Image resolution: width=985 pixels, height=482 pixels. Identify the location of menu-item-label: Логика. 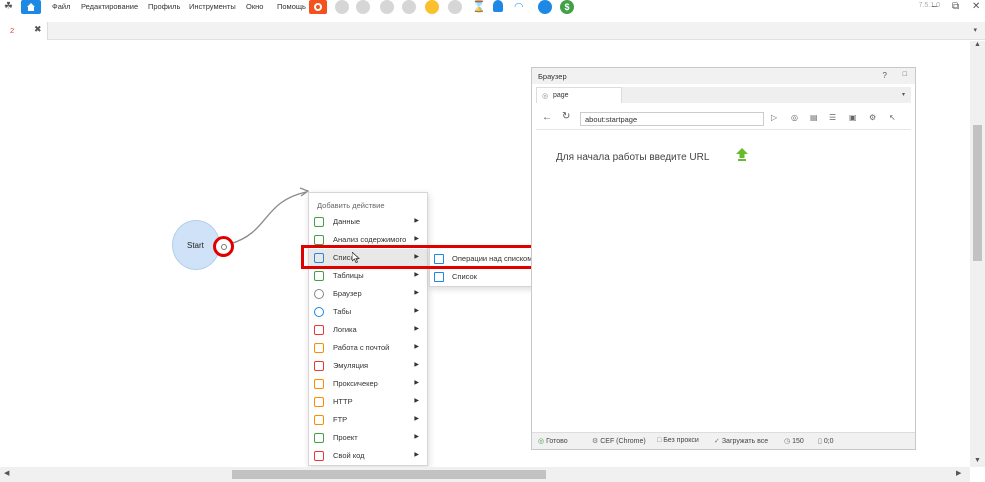
(345, 329).